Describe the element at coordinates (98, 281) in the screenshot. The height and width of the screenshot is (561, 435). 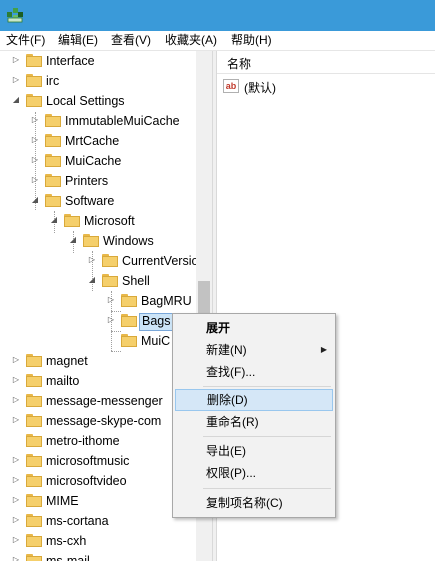
I see `tree-item: ◢ Shell` at that location.